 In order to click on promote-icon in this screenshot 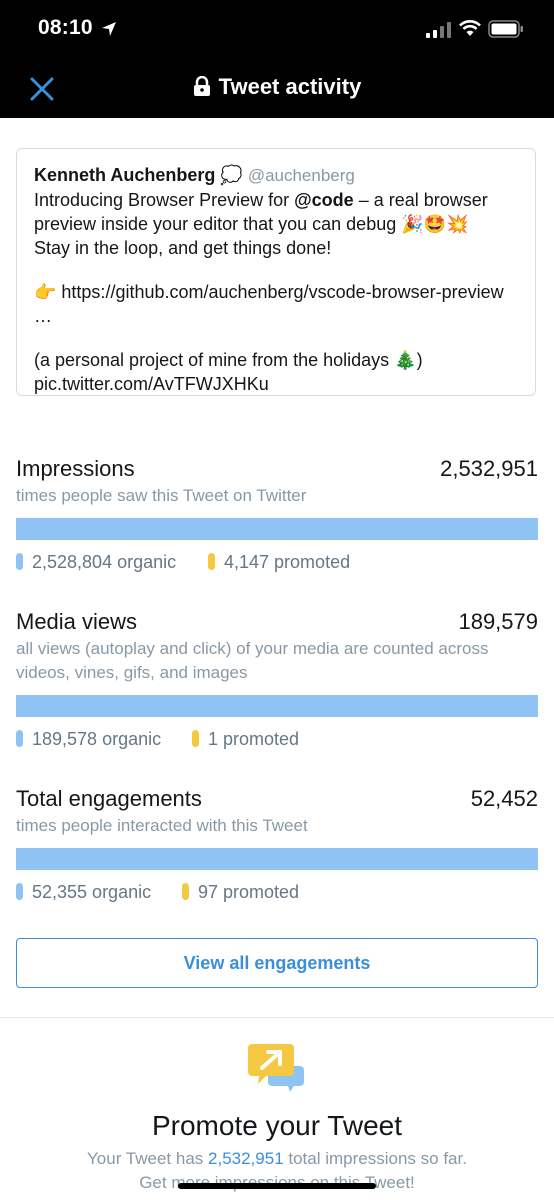, I will do `click(276, 1068)`.